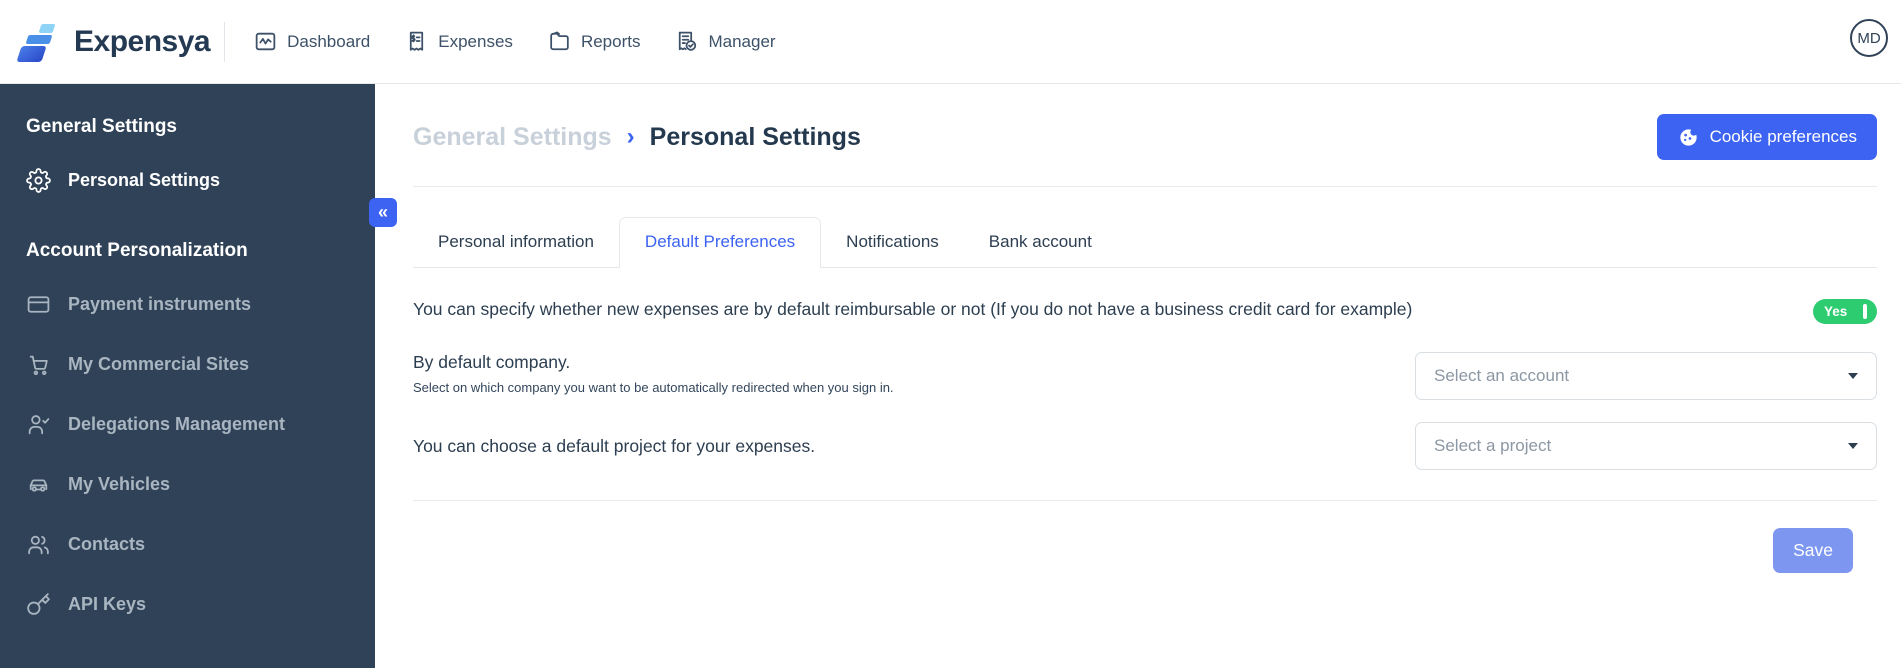 This screenshot has height=668, width=1901. I want to click on cookie-icon, so click(1688, 137).